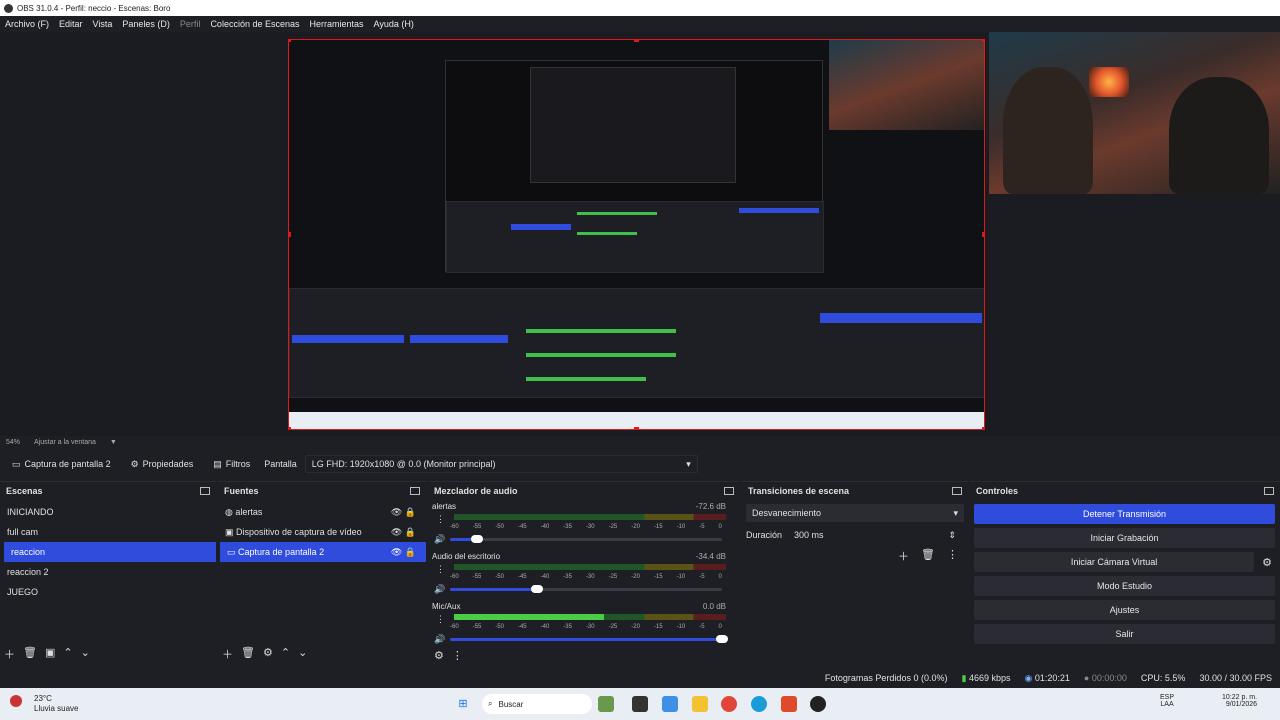 This screenshot has width=1280, height=720. I want to click on filter-icon: ▣, so click(50, 654).